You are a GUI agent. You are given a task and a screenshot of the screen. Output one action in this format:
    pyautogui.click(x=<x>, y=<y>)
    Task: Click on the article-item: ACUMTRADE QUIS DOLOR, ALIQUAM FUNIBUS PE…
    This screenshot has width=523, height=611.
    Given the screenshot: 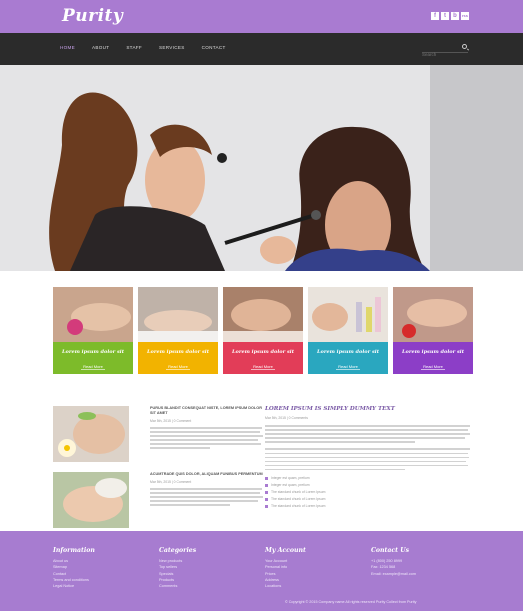 What is the action you would take?
    pyautogui.click(x=158, y=502)
    